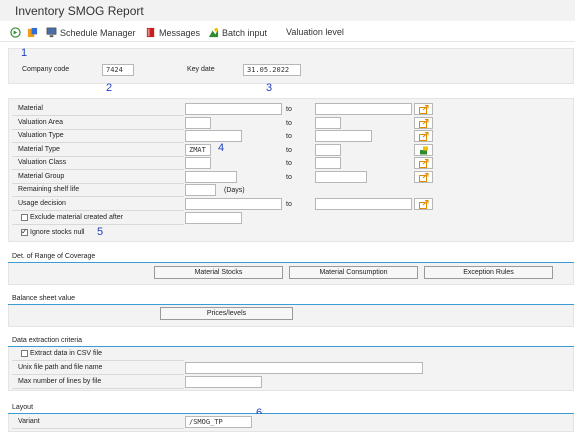 This screenshot has width=575, height=432. What do you see at coordinates (49, 189) in the screenshot?
I see `shelf-life-label: Remaining shelf life` at bounding box center [49, 189].